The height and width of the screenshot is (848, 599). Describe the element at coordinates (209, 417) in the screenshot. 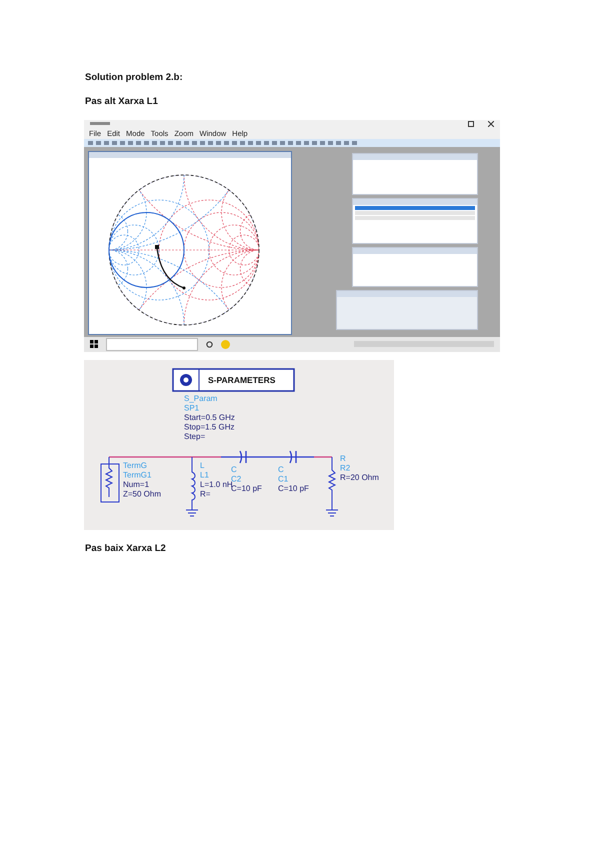

I see `parameter-label: Start=0.5 GHz` at that location.